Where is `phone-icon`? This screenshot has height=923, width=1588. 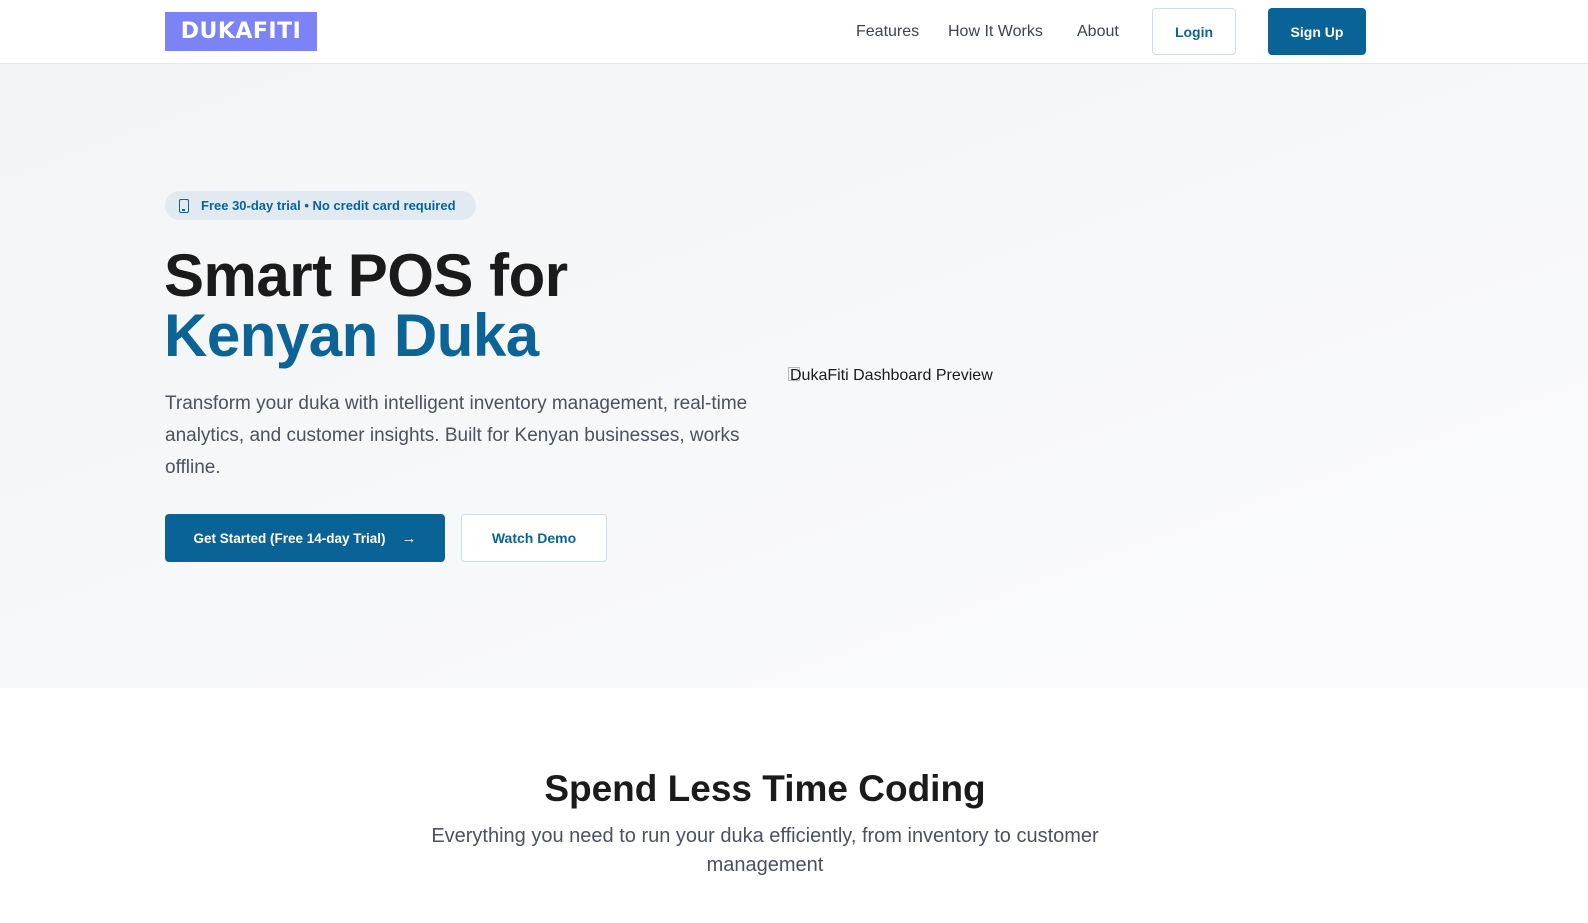
phone-icon is located at coordinates (184, 205).